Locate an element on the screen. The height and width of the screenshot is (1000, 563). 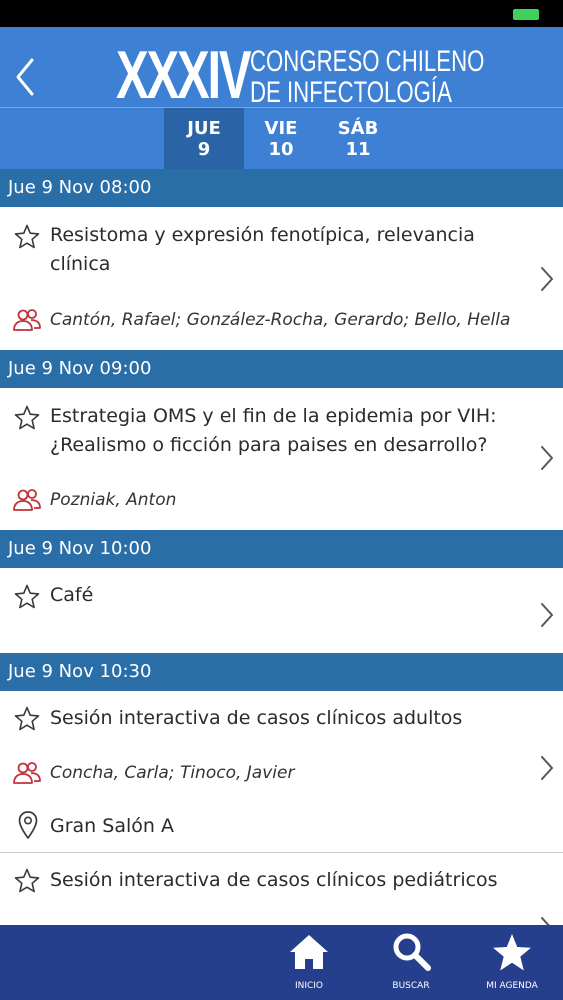
location-pin-icon is located at coordinates (28, 825).